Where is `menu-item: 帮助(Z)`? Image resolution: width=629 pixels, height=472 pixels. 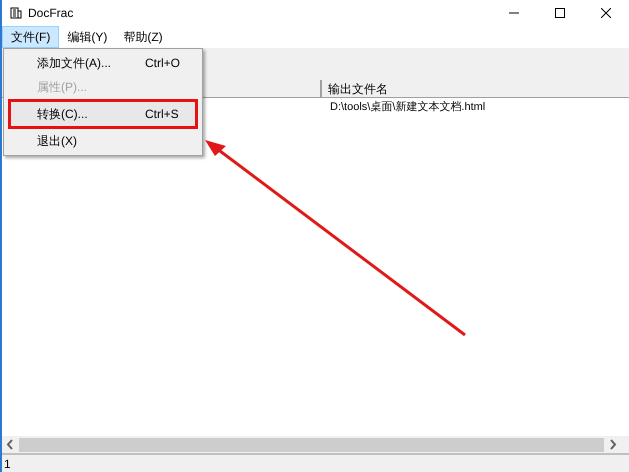
menu-item: 帮助(Z) is located at coordinates (143, 37).